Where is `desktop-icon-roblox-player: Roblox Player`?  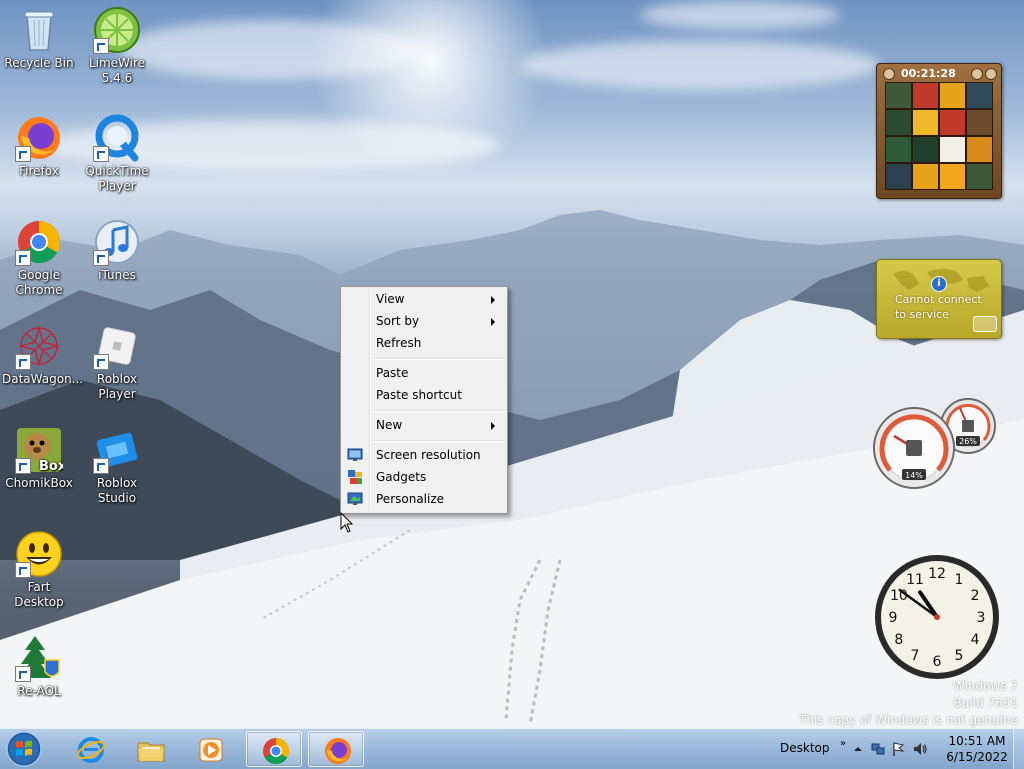
desktop-icon-roblox-player: Roblox Player is located at coordinates (117, 362).